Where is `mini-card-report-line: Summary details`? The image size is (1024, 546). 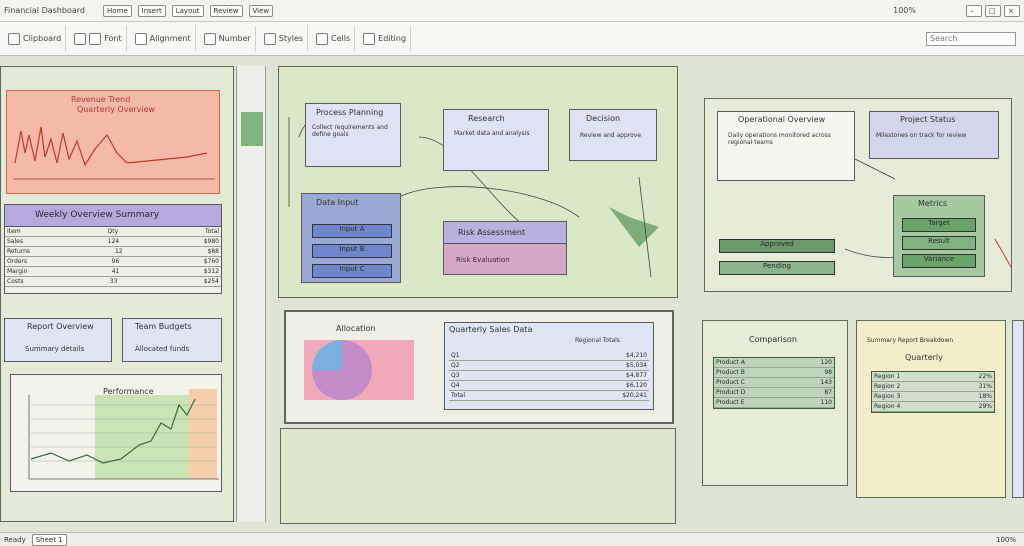
mini-card-report-line: Summary details is located at coordinates (55, 349).